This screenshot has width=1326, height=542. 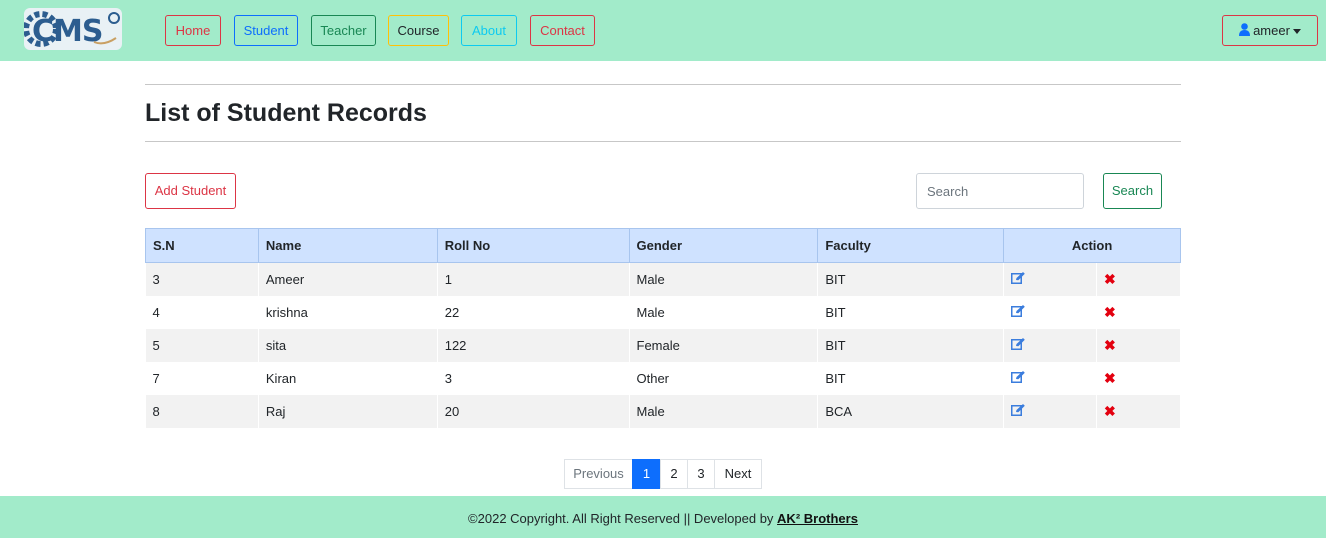 What do you see at coordinates (738, 474) in the screenshot?
I see `pagination-next: Next` at bounding box center [738, 474].